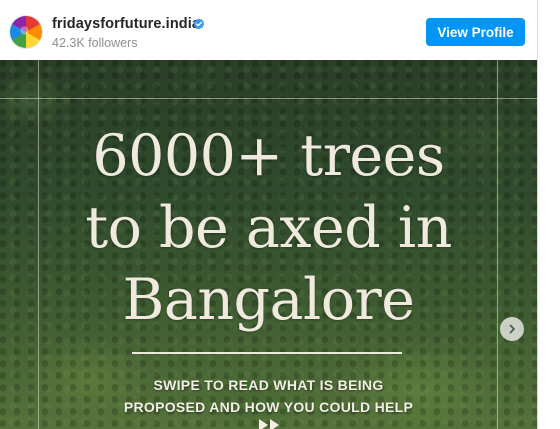 The image size is (560, 429). Describe the element at coordinates (268, 156) in the screenshot. I see `headline-line-1: 6000+ trees` at that location.